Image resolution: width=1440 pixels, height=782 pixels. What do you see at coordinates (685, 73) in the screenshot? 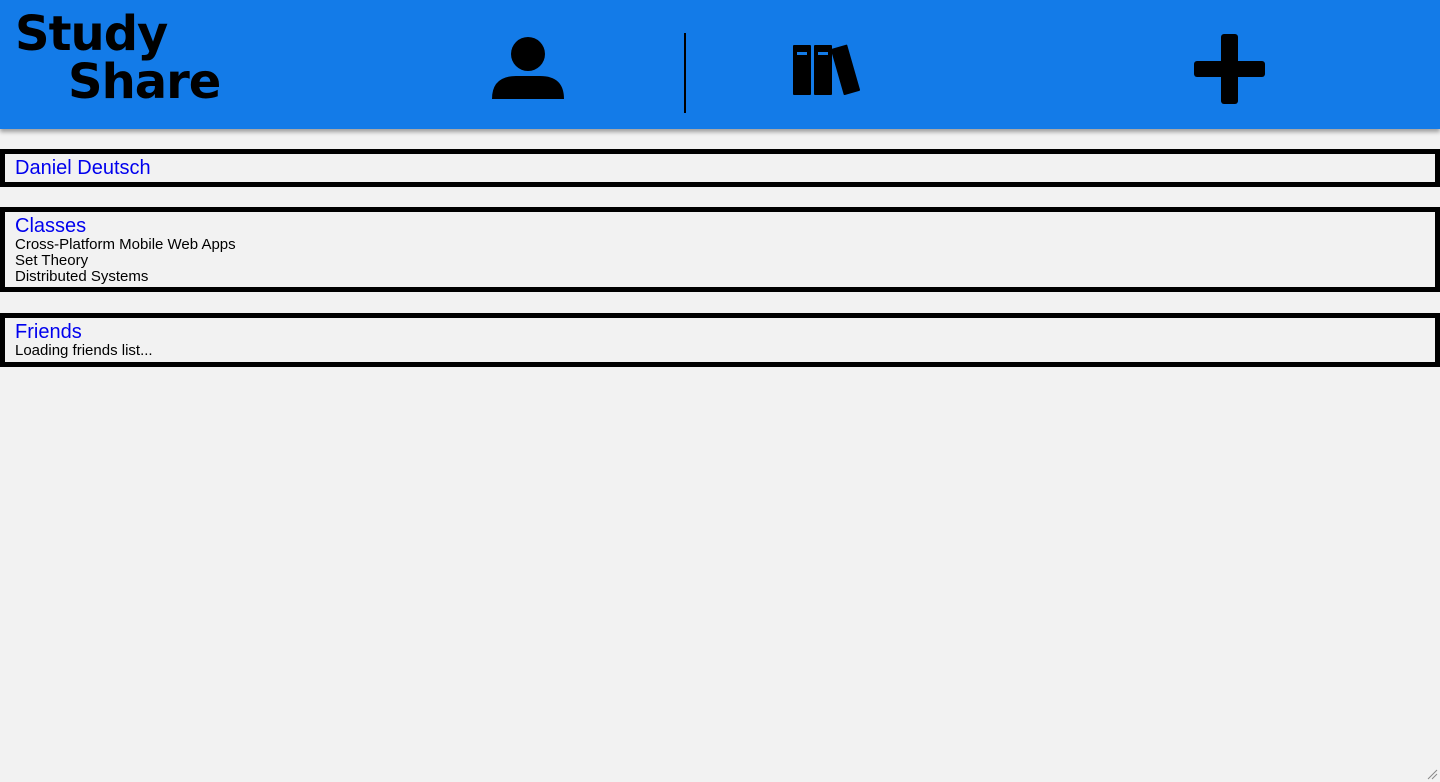
I see `nav-divider` at bounding box center [685, 73].